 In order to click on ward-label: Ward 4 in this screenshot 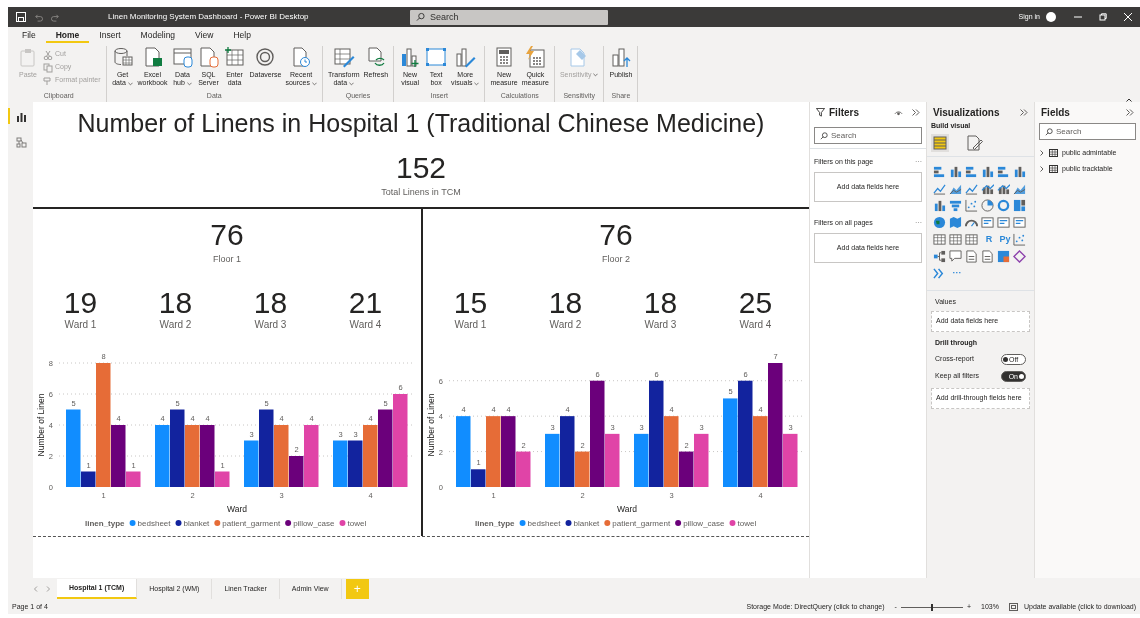, I will do `click(755, 325)`.